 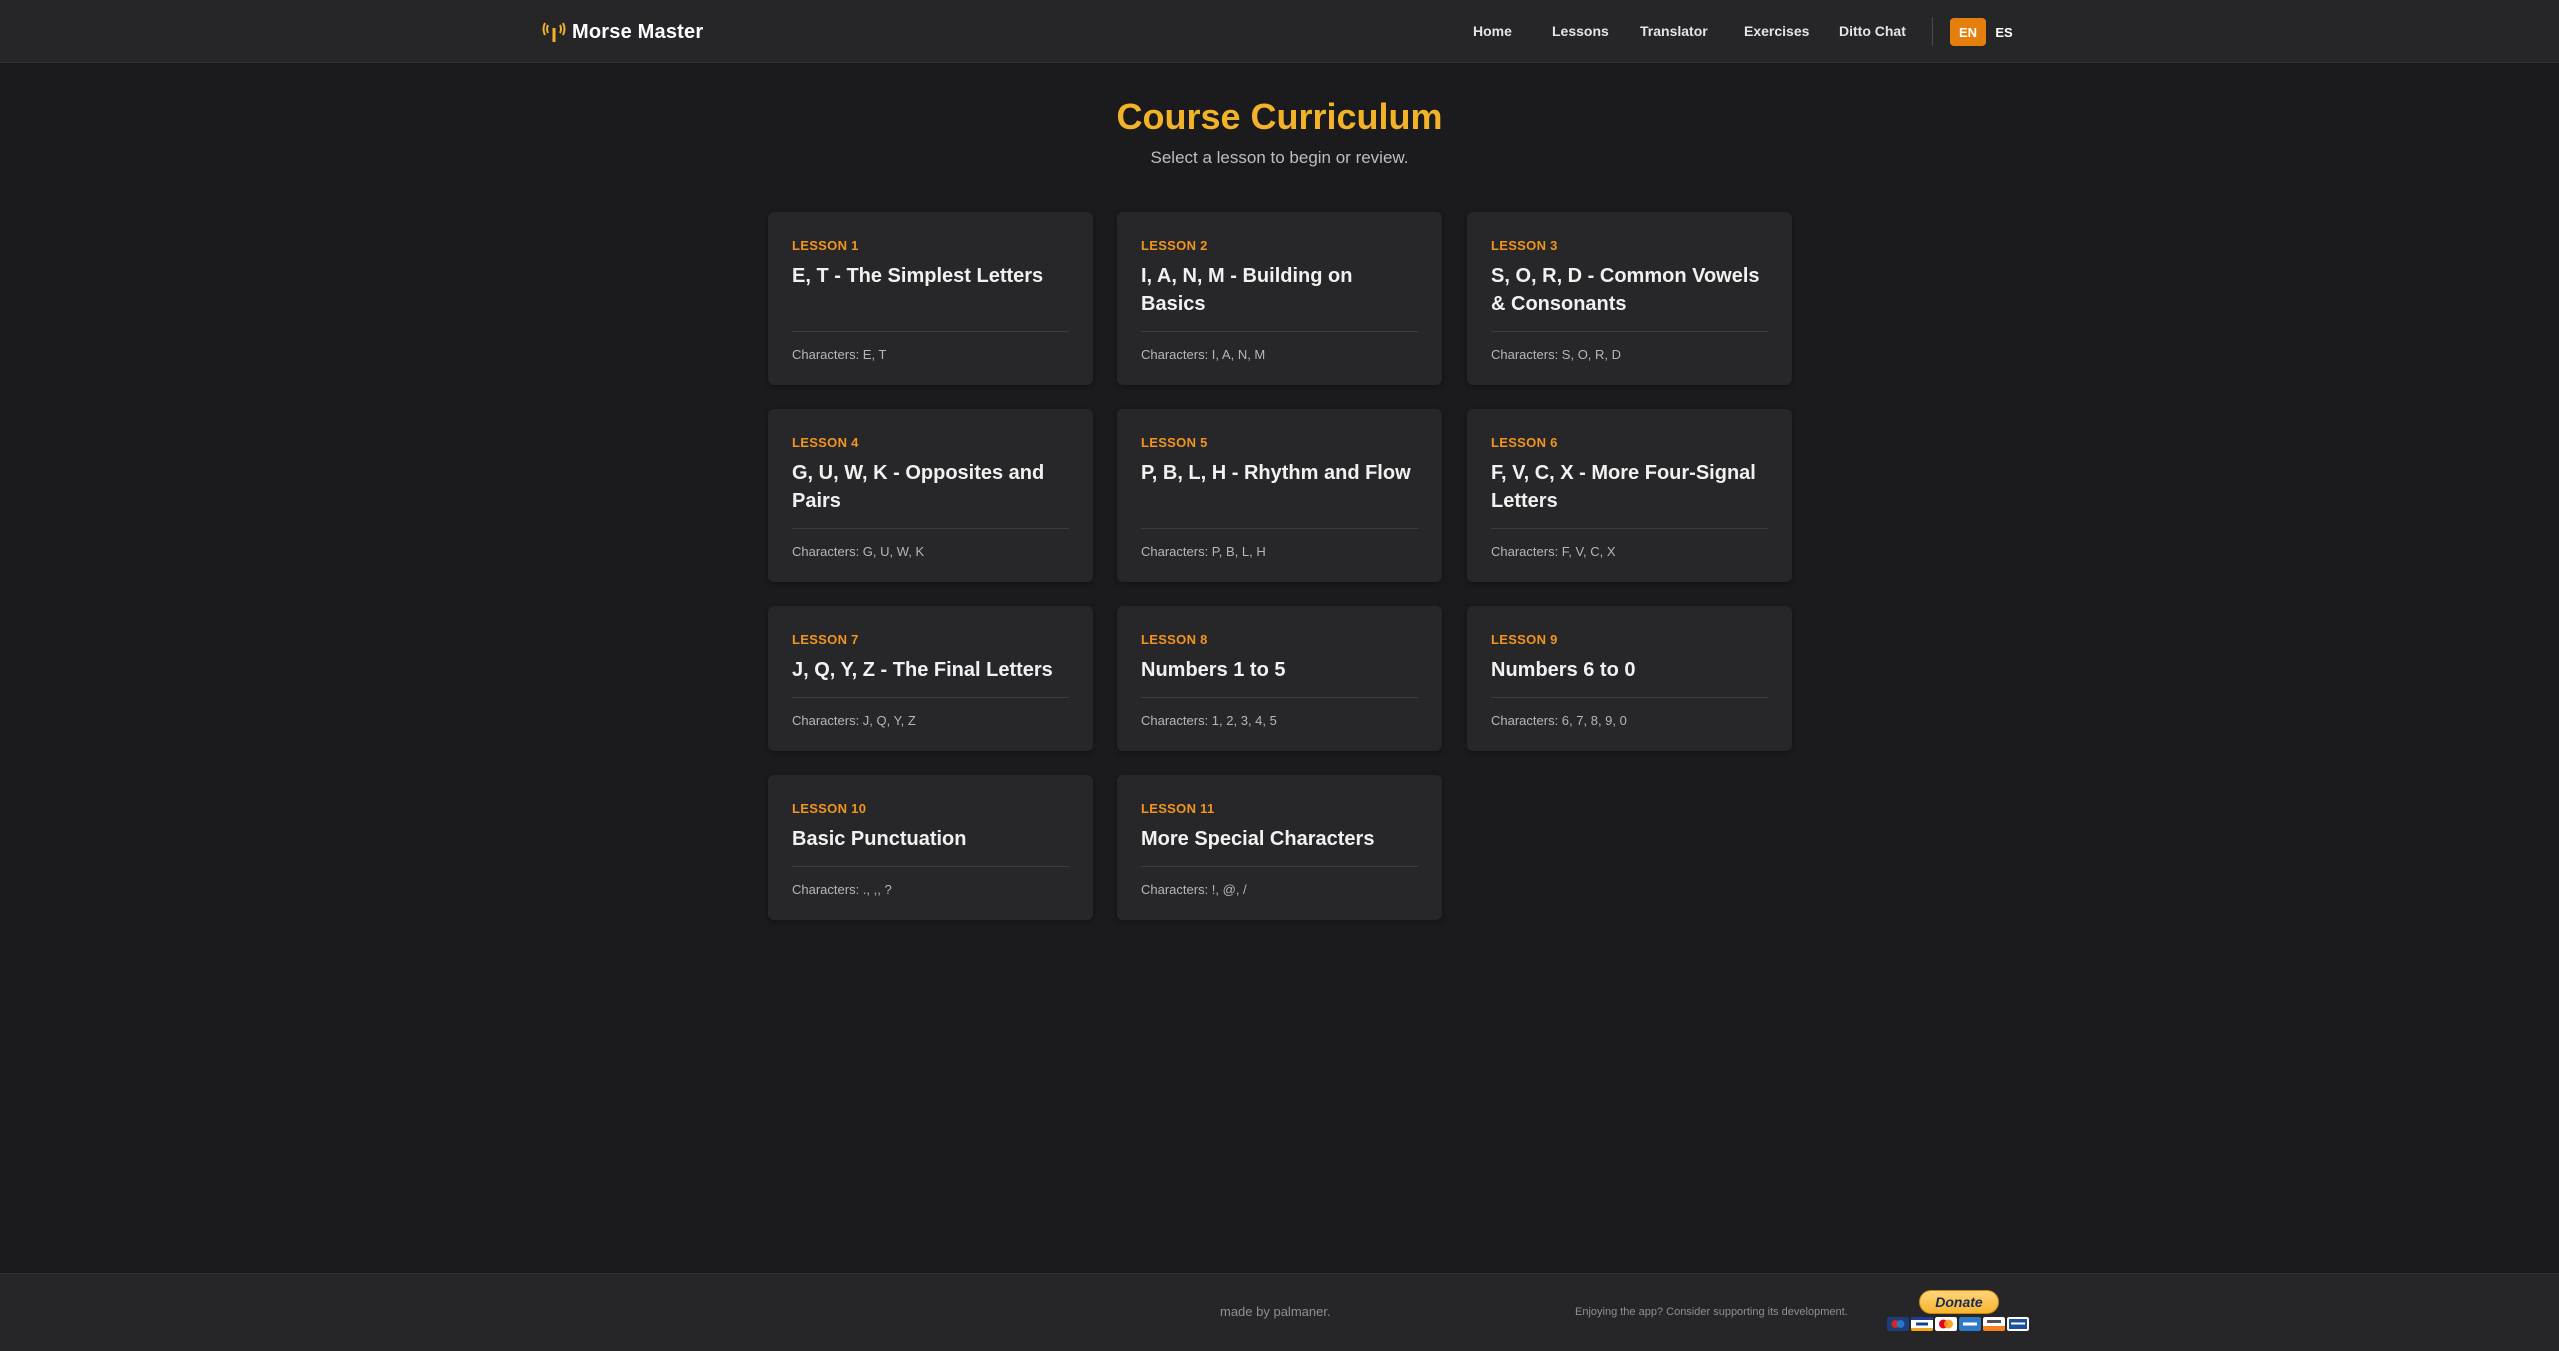 What do you see at coordinates (858, 551) in the screenshot?
I see `lesson-characters: Characters: G, U, W, K` at bounding box center [858, 551].